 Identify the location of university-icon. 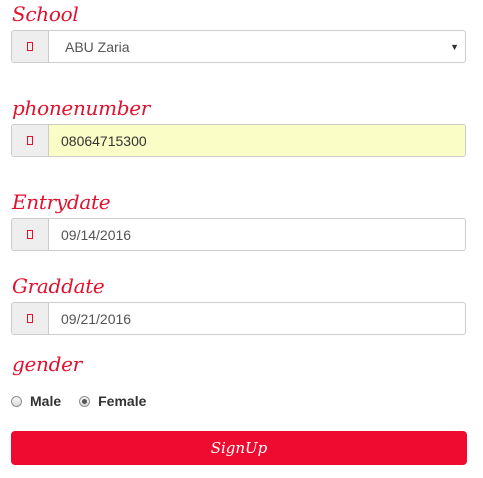
(30, 46).